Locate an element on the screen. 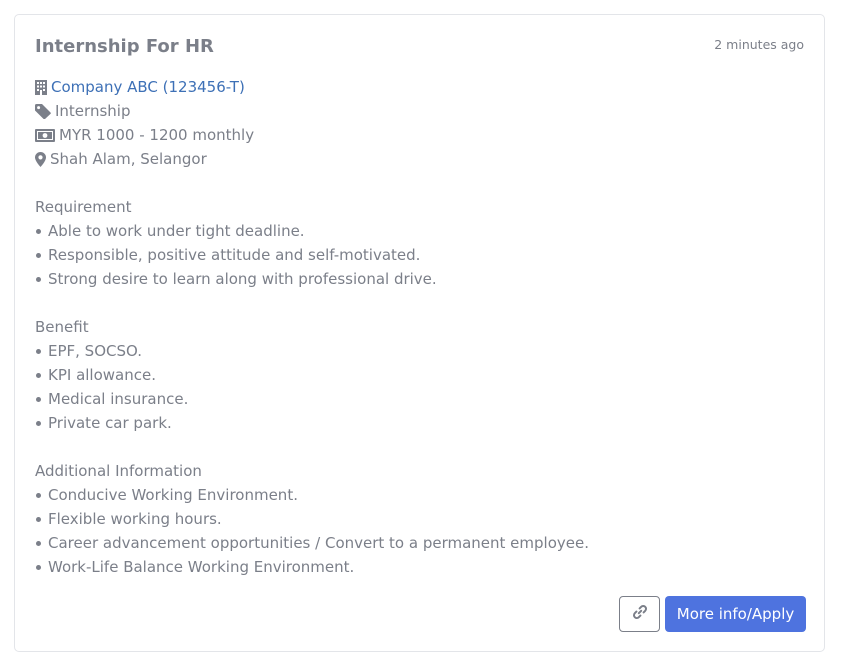 The height and width of the screenshot is (667, 843). copy-link-button is located at coordinates (639, 614).